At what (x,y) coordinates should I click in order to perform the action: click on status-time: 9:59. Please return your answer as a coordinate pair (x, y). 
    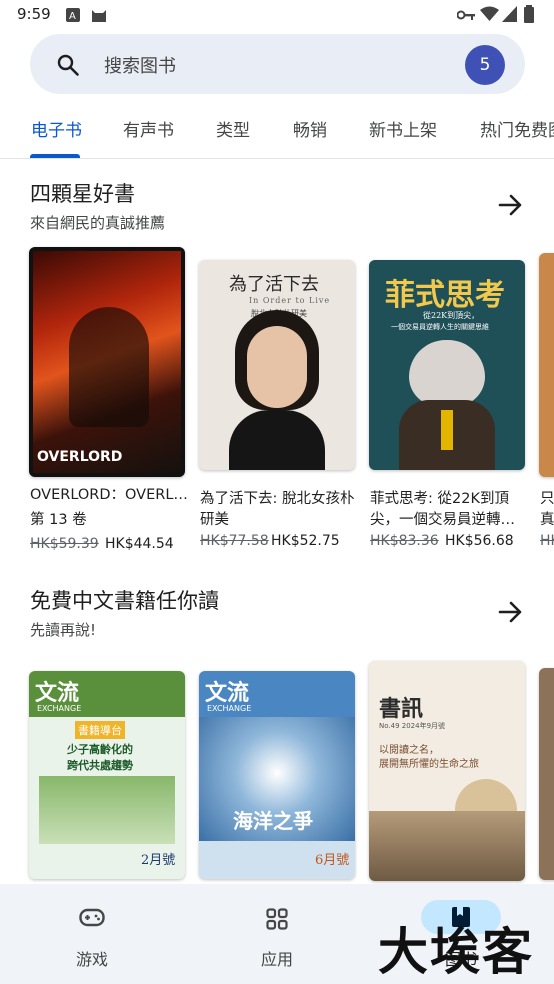
    Looking at the image, I should click on (34, 14).